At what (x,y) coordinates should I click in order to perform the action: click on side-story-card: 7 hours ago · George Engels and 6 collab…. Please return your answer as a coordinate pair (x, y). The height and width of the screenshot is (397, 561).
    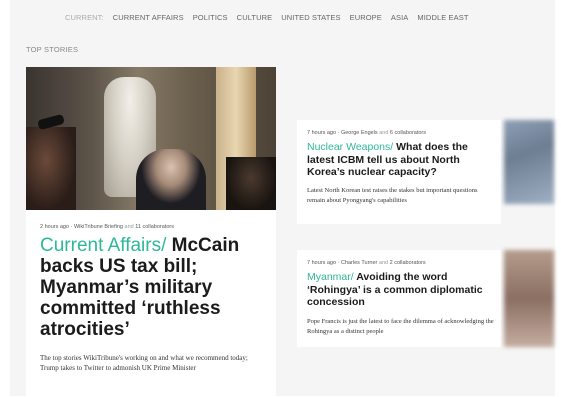
    Looking at the image, I should click on (399, 172).